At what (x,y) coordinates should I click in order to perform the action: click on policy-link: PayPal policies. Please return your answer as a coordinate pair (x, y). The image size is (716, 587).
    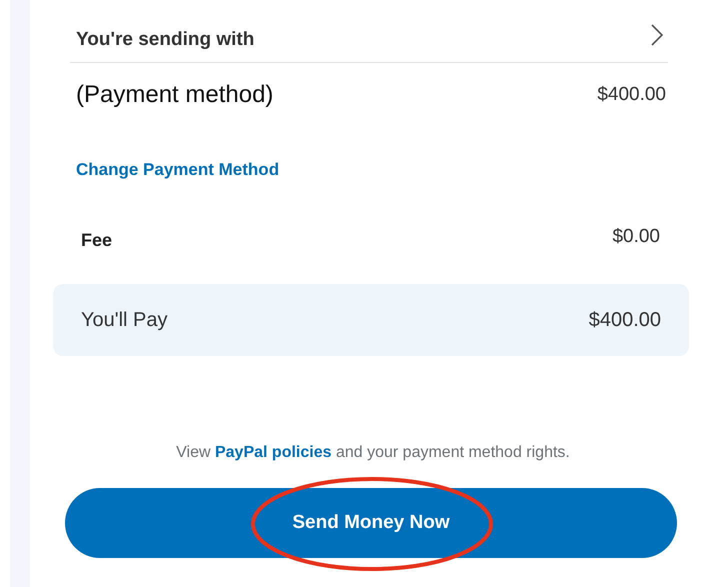
    Looking at the image, I should click on (273, 452).